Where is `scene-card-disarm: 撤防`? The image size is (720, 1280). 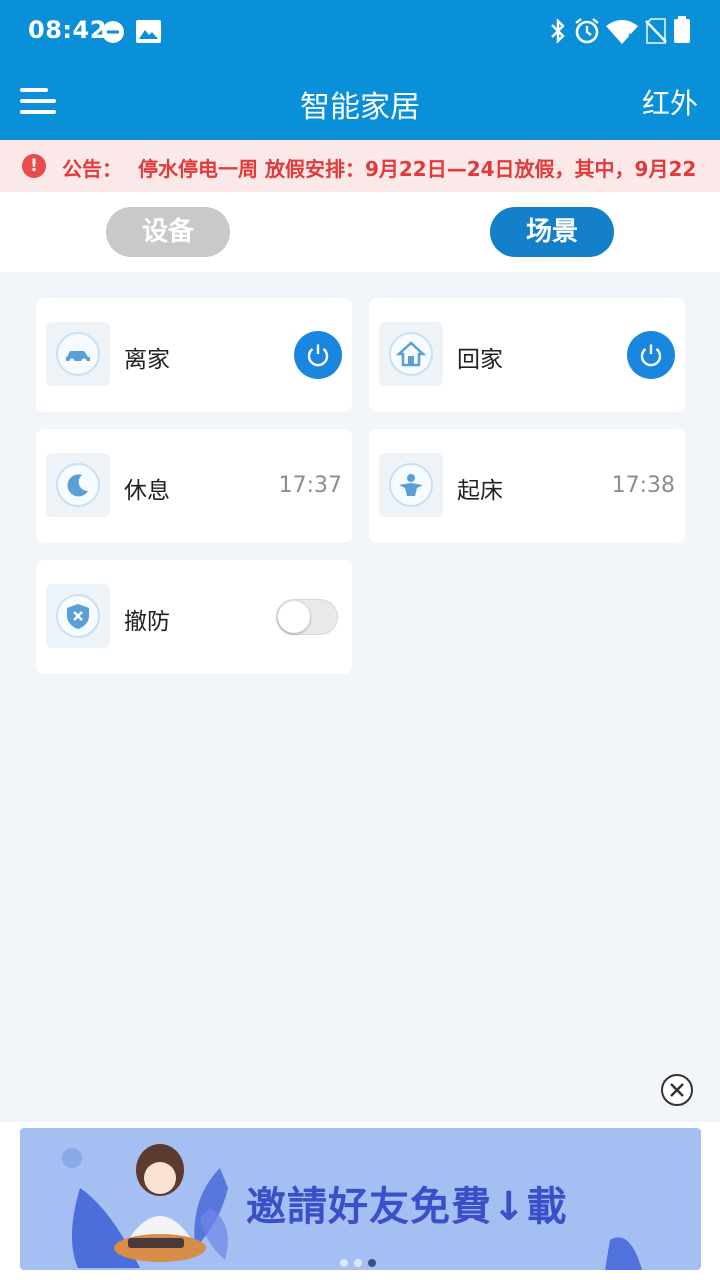 scene-card-disarm: 撤防 is located at coordinates (194, 617).